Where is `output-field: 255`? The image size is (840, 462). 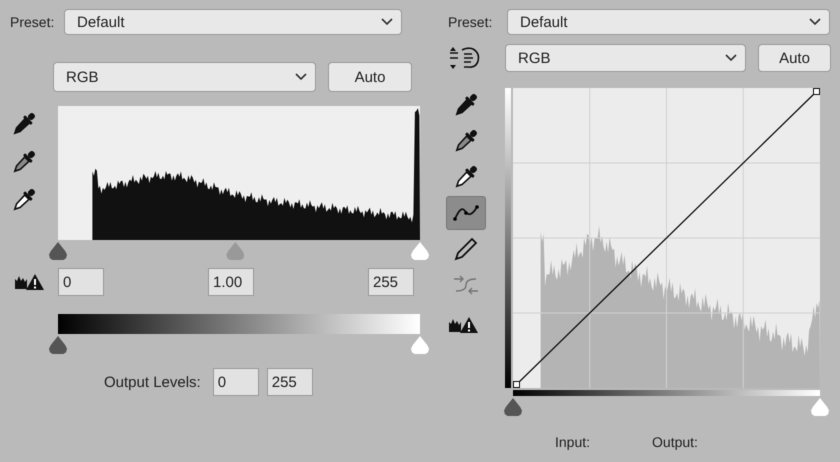
output-field: 255 is located at coordinates (289, 382).